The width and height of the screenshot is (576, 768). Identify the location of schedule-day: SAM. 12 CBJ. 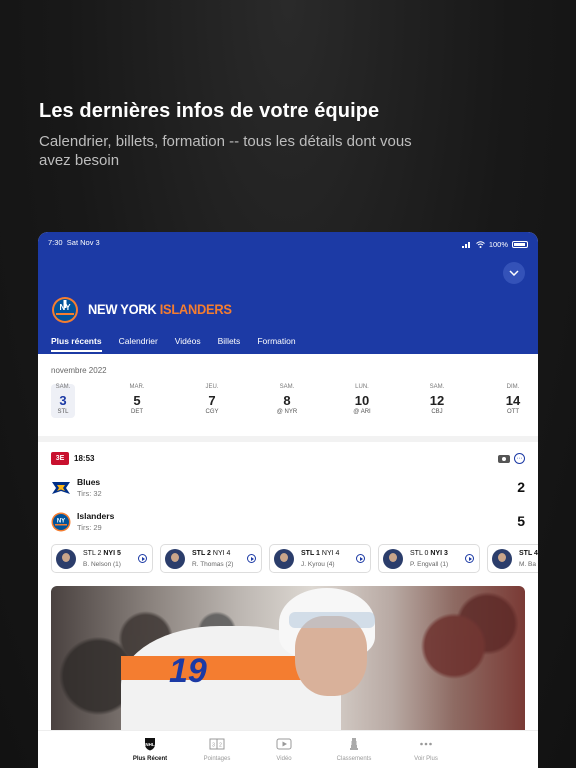
(437, 399).